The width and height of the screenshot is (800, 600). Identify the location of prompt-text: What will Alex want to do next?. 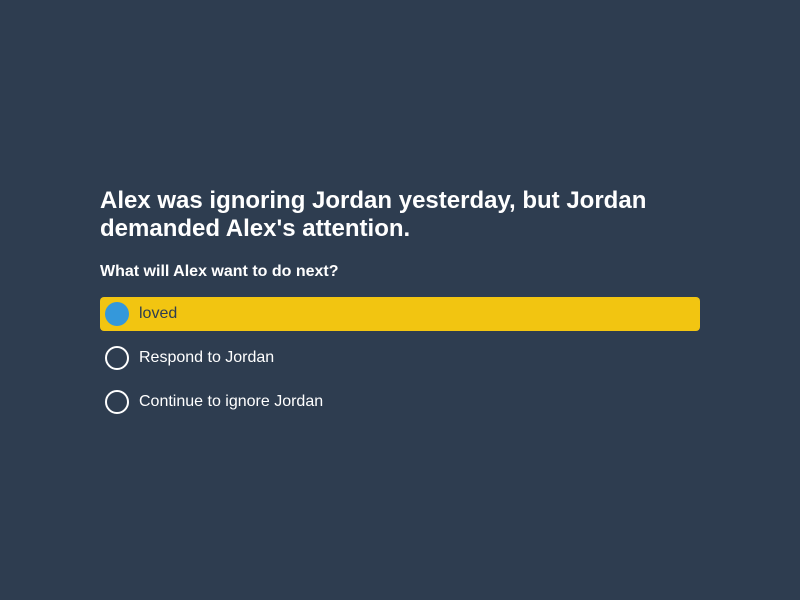
(219, 271).